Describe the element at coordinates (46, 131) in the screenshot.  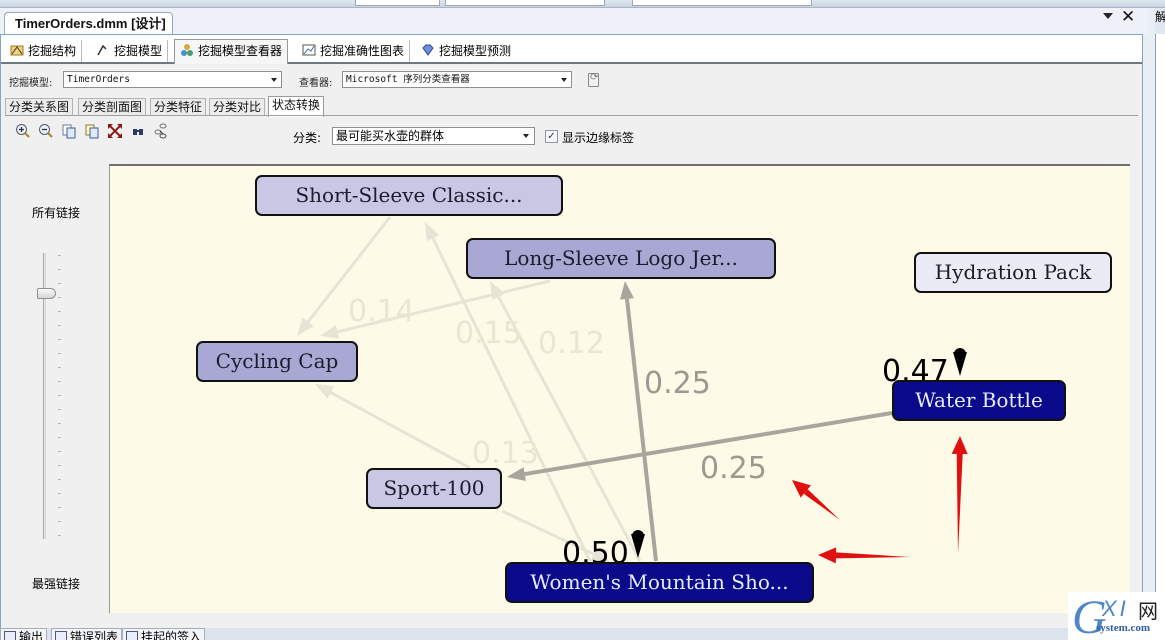
I see `zoom-out-icon` at that location.